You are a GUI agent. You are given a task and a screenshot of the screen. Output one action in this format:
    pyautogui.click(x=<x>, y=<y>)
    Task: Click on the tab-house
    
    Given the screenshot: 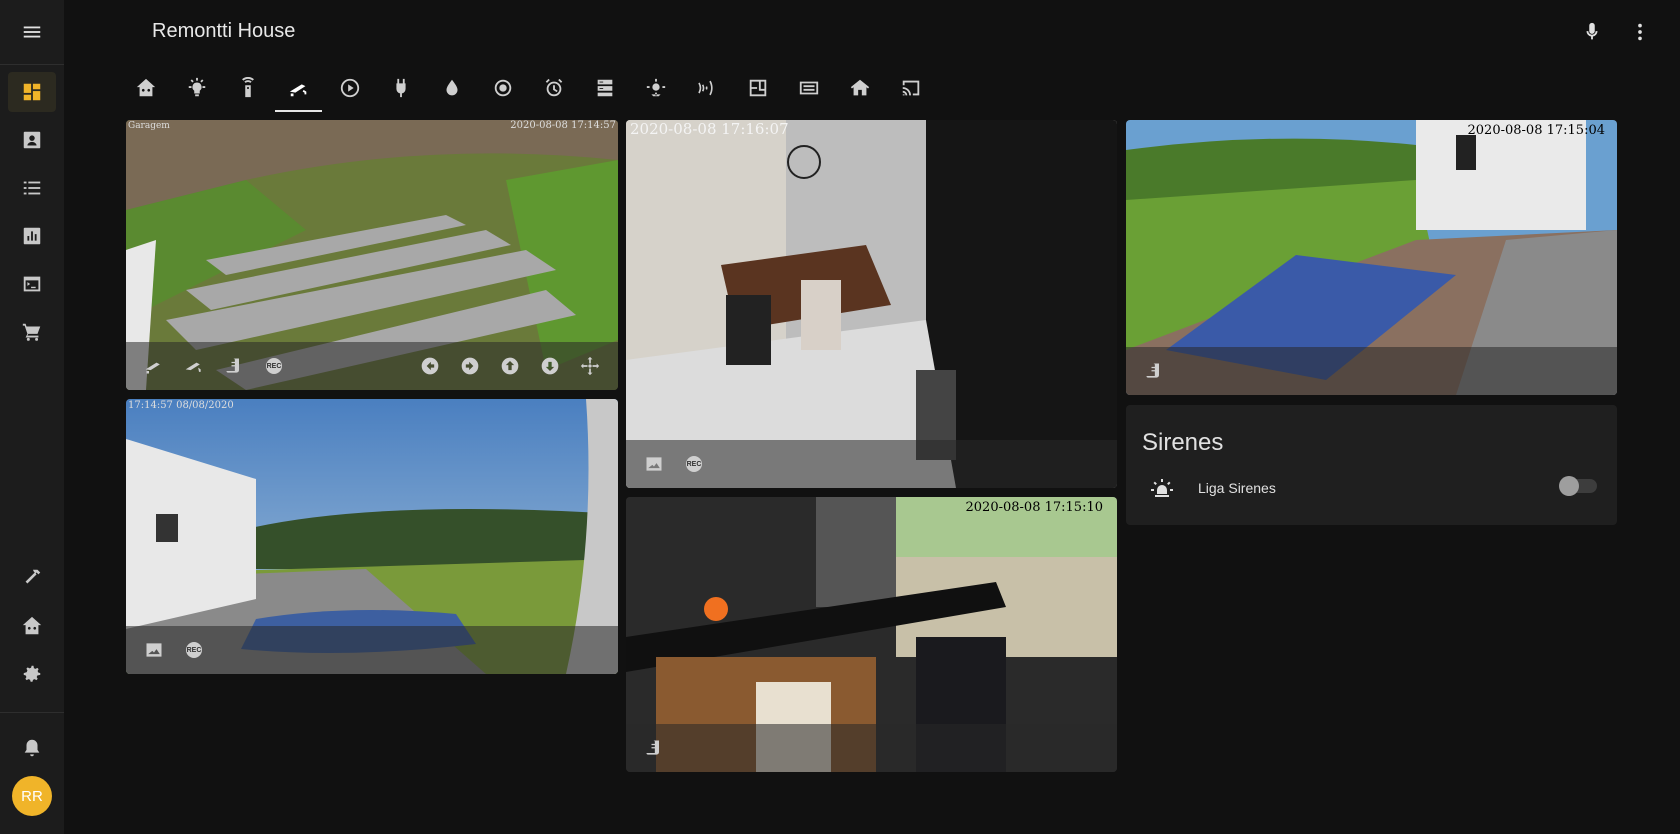 What is the action you would take?
    pyautogui.click(x=859, y=88)
    